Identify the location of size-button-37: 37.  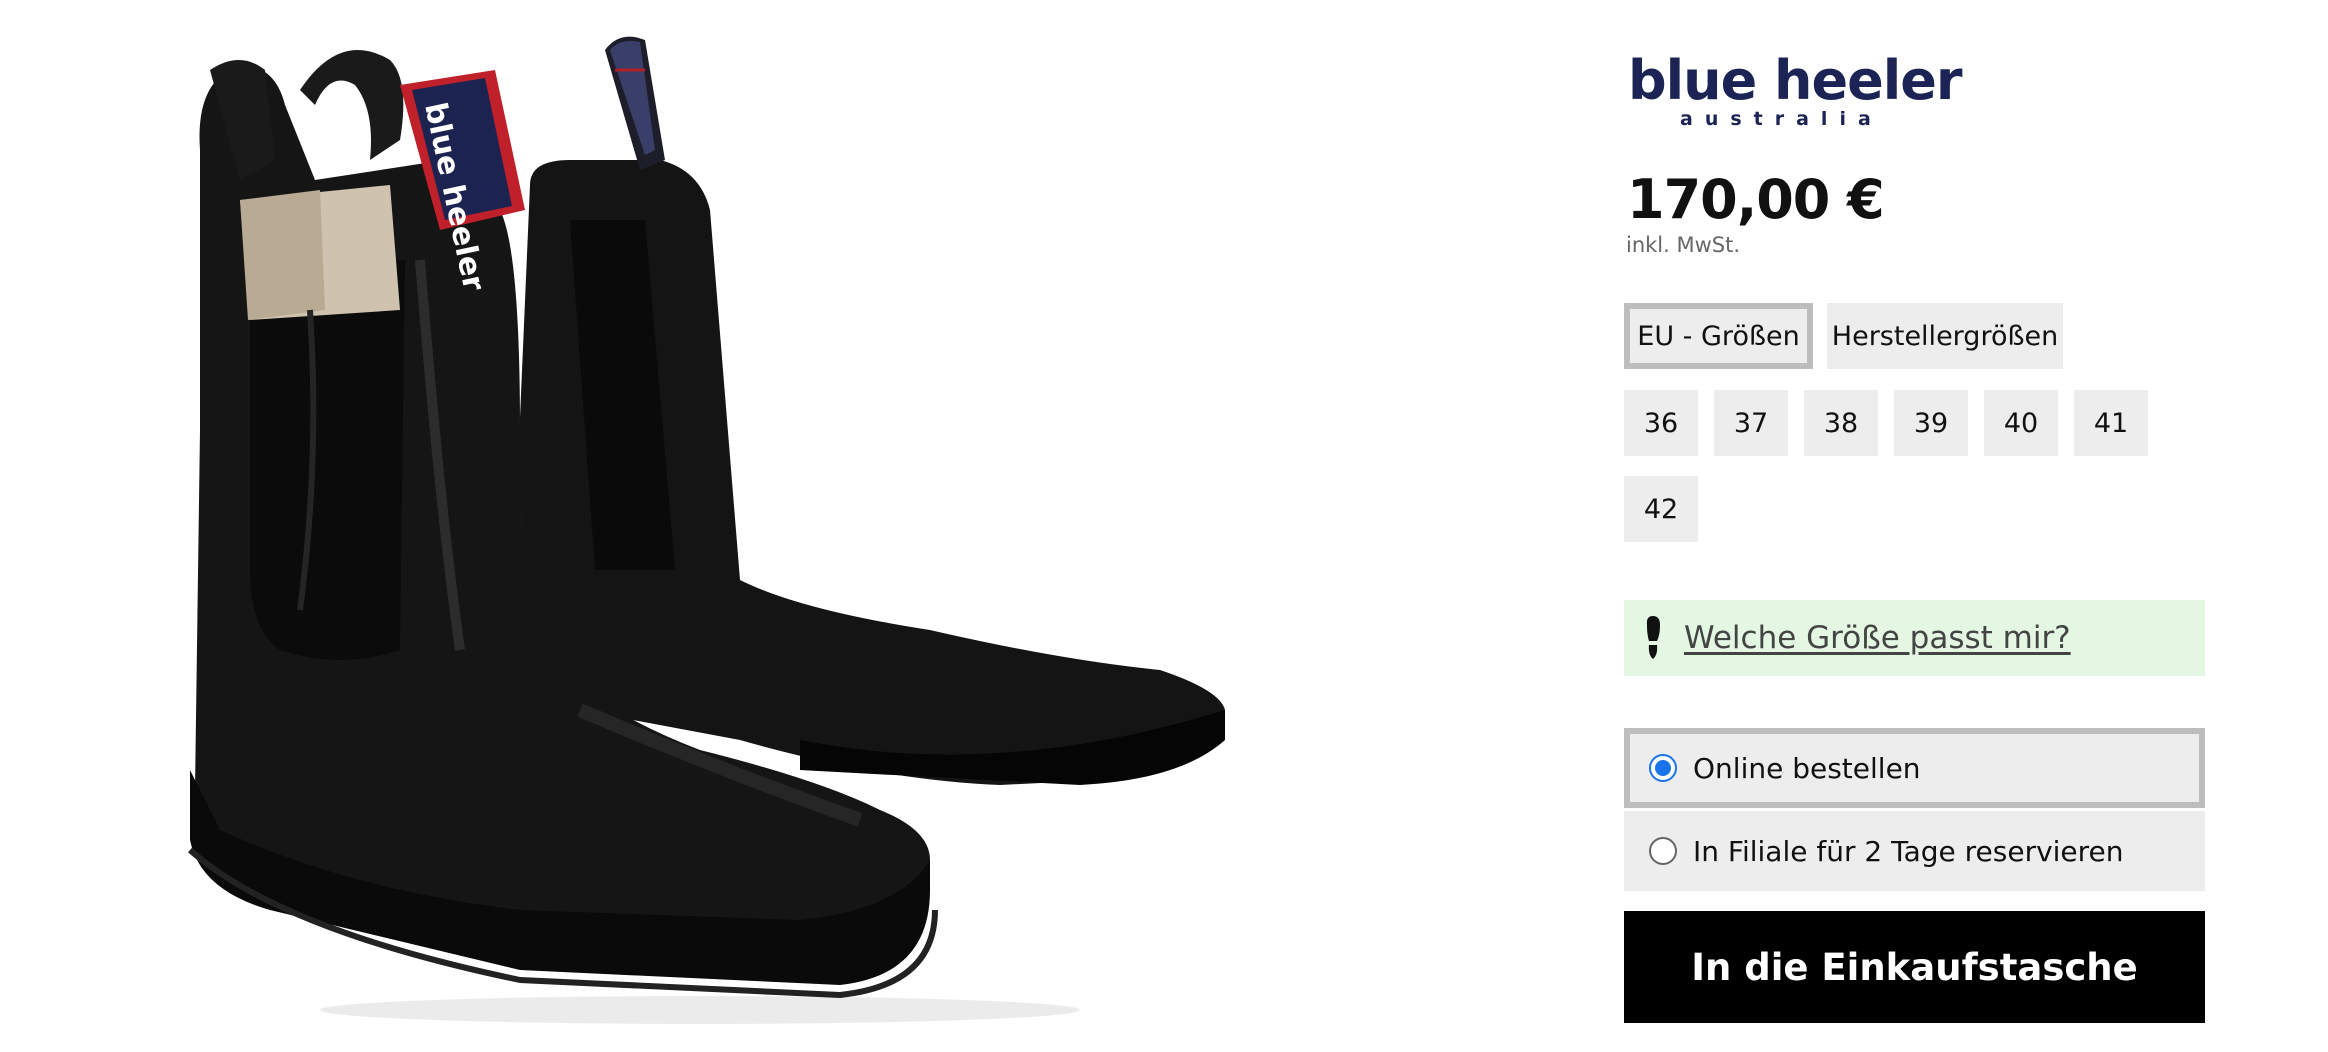
(1751, 423).